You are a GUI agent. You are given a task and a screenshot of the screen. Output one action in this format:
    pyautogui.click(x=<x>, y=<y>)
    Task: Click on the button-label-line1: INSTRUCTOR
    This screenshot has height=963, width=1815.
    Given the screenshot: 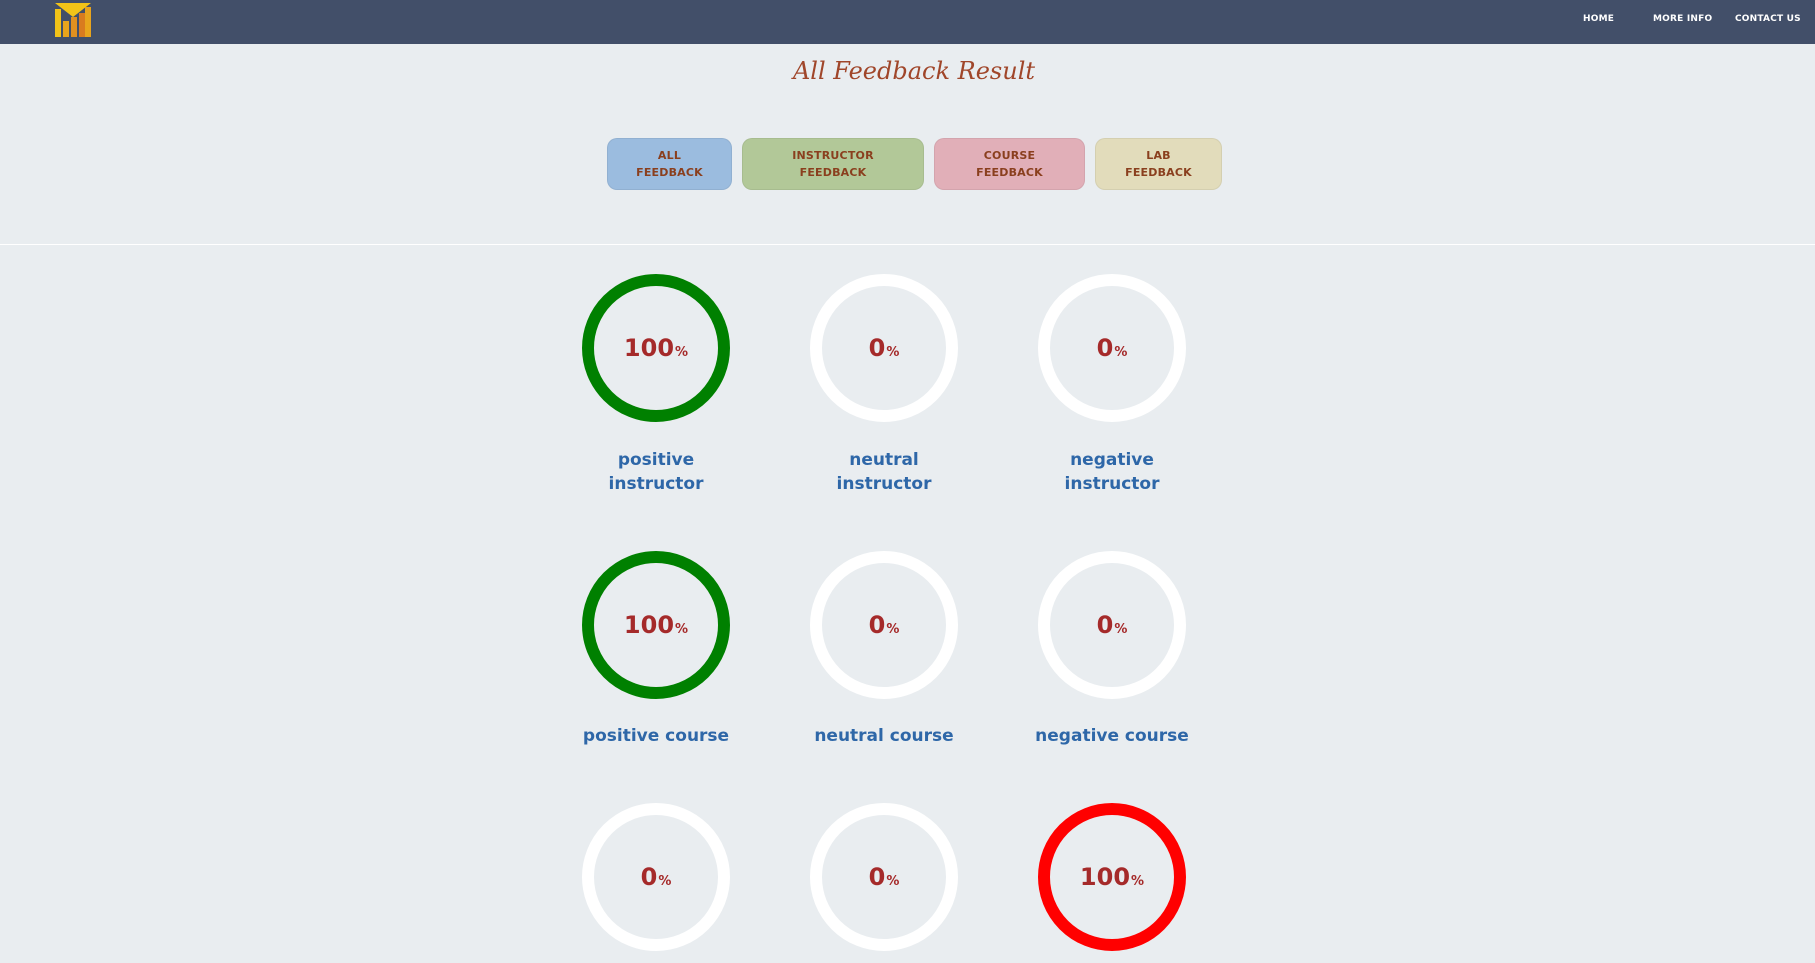 What is the action you would take?
    pyautogui.click(x=833, y=155)
    